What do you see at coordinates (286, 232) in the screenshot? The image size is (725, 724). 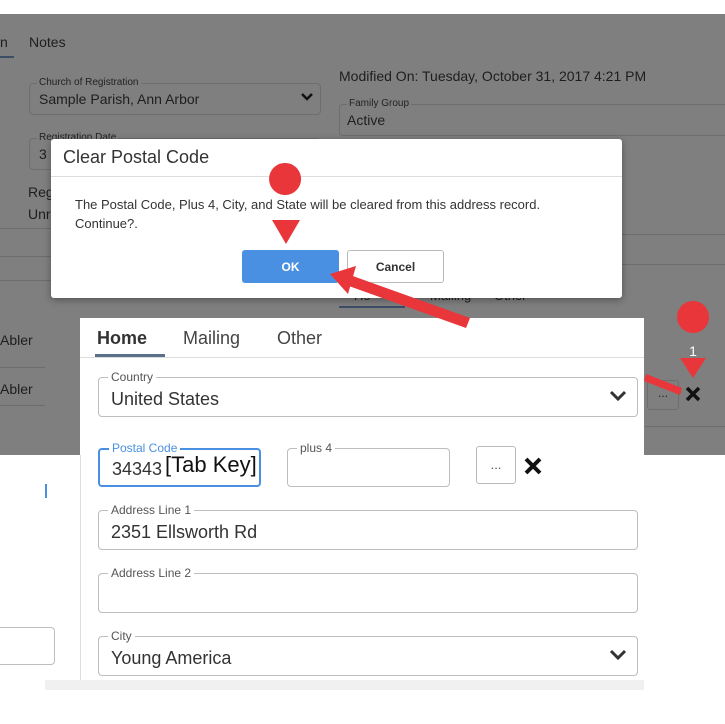 I see `marker-2-tail` at bounding box center [286, 232].